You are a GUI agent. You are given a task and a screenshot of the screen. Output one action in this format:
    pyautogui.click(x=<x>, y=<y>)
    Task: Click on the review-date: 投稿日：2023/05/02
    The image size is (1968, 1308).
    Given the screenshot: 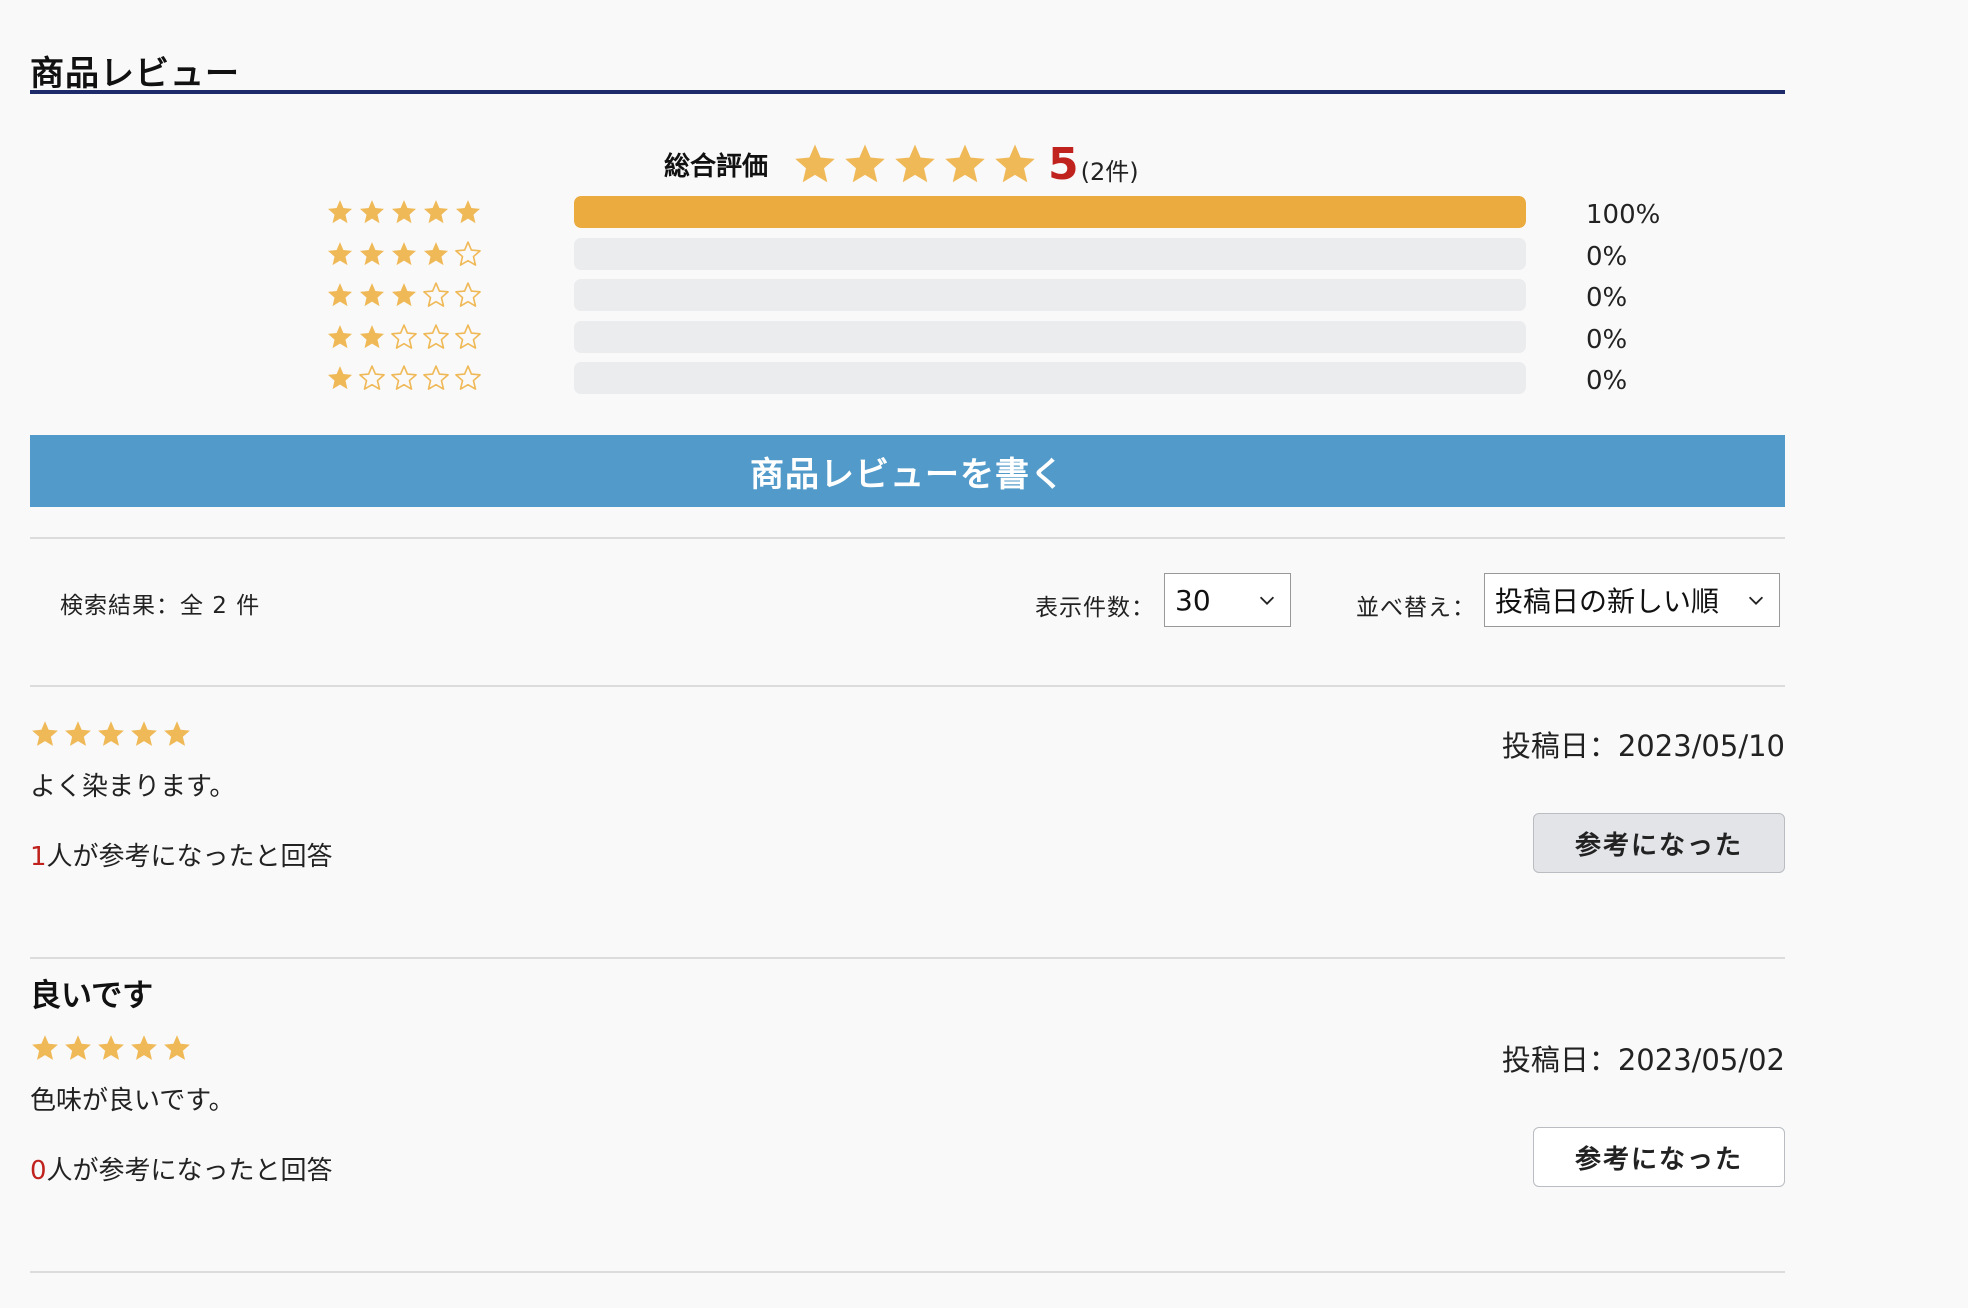 What is the action you would take?
    pyautogui.click(x=1643, y=1060)
    